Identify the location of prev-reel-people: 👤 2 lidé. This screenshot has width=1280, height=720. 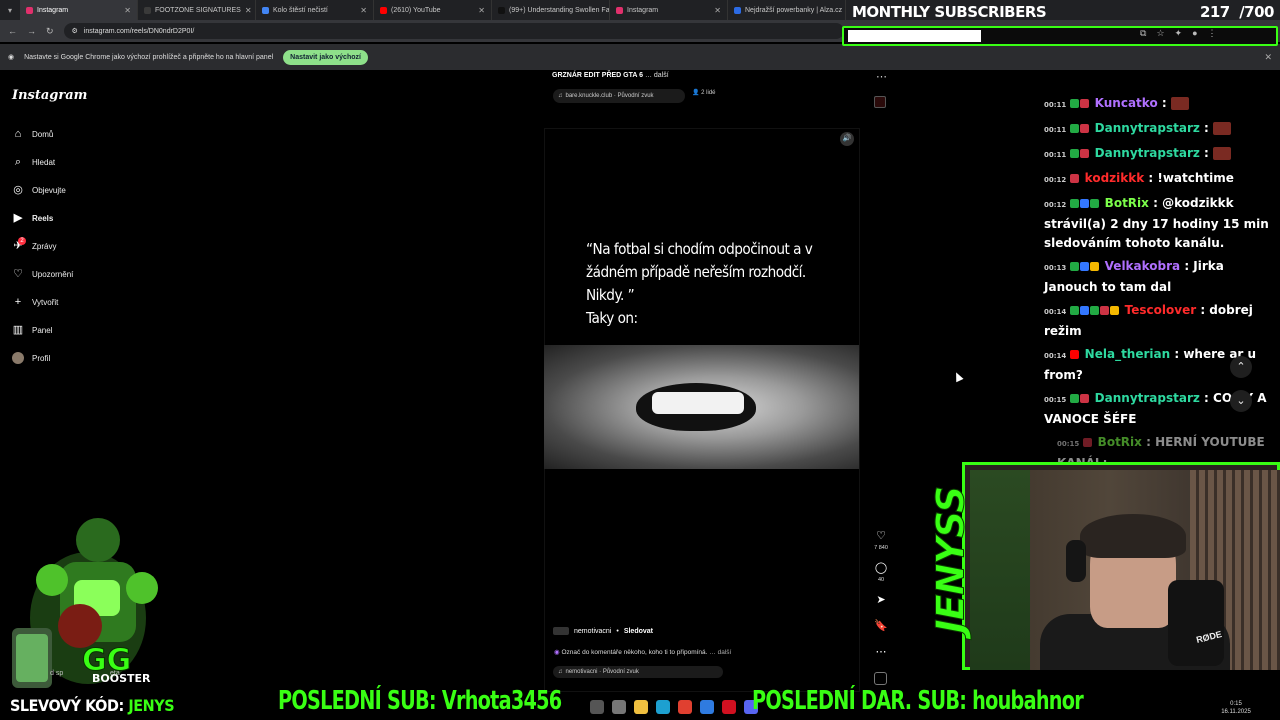
(704, 92).